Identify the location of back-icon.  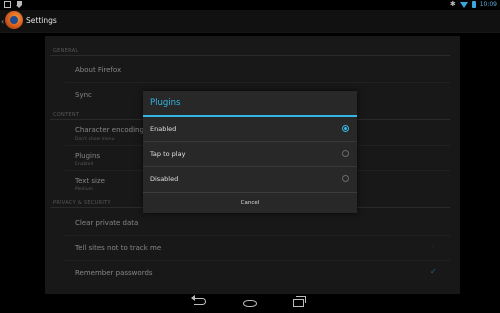
(198, 300).